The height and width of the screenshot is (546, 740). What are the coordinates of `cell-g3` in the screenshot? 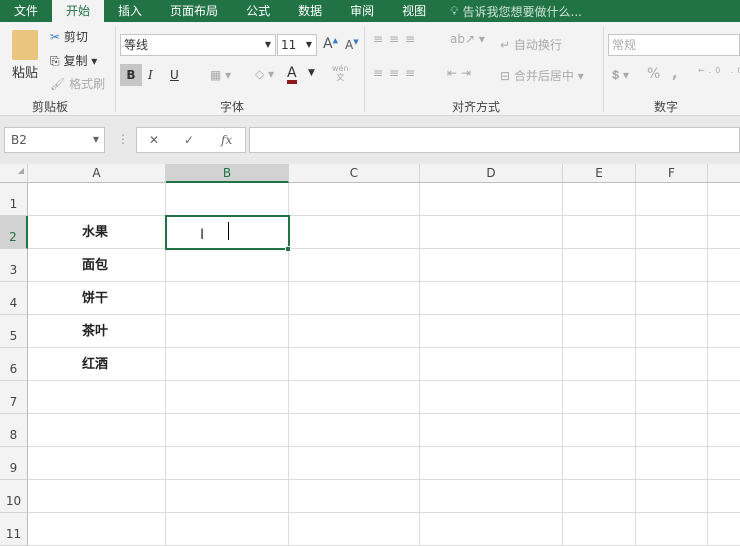 It's located at (724, 265).